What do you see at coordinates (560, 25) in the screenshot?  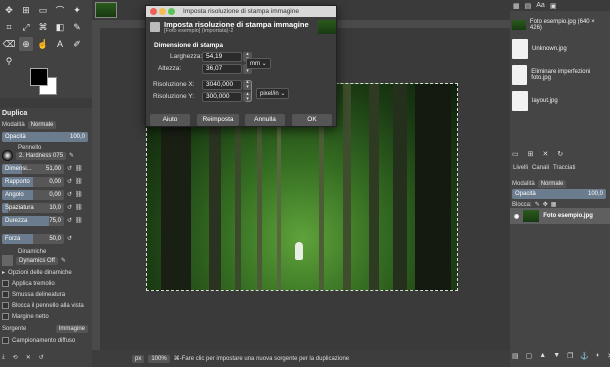 I see `image-list-item: Foto esempio.jpg (640 × 426)` at bounding box center [560, 25].